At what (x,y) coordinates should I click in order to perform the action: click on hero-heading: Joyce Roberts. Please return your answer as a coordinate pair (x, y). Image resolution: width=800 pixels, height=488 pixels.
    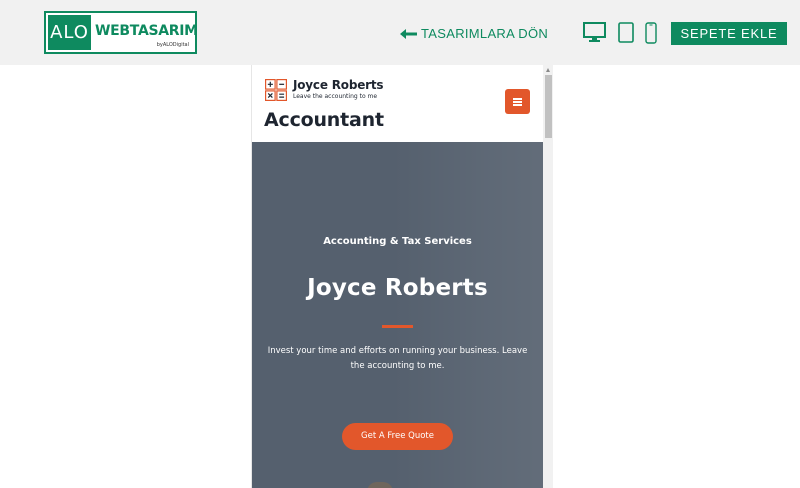
    Looking at the image, I should click on (397, 288).